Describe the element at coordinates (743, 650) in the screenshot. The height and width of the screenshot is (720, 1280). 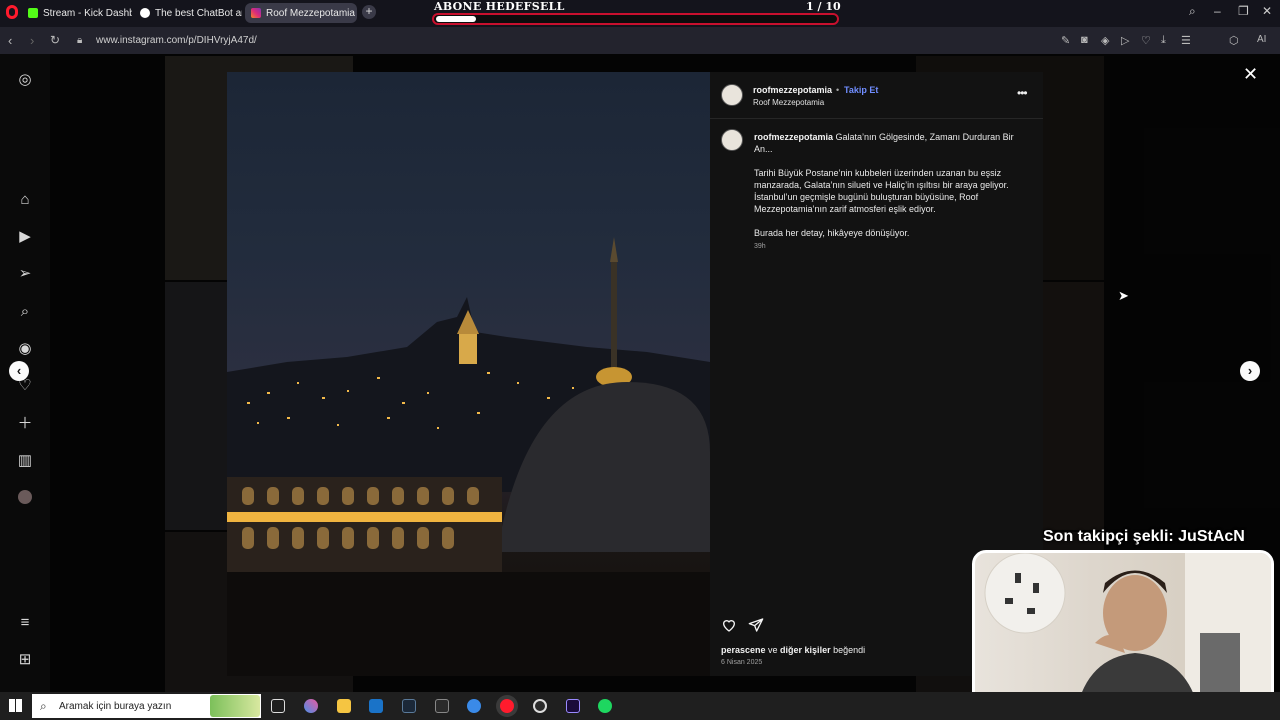
I see `likes-user: perascene` at that location.